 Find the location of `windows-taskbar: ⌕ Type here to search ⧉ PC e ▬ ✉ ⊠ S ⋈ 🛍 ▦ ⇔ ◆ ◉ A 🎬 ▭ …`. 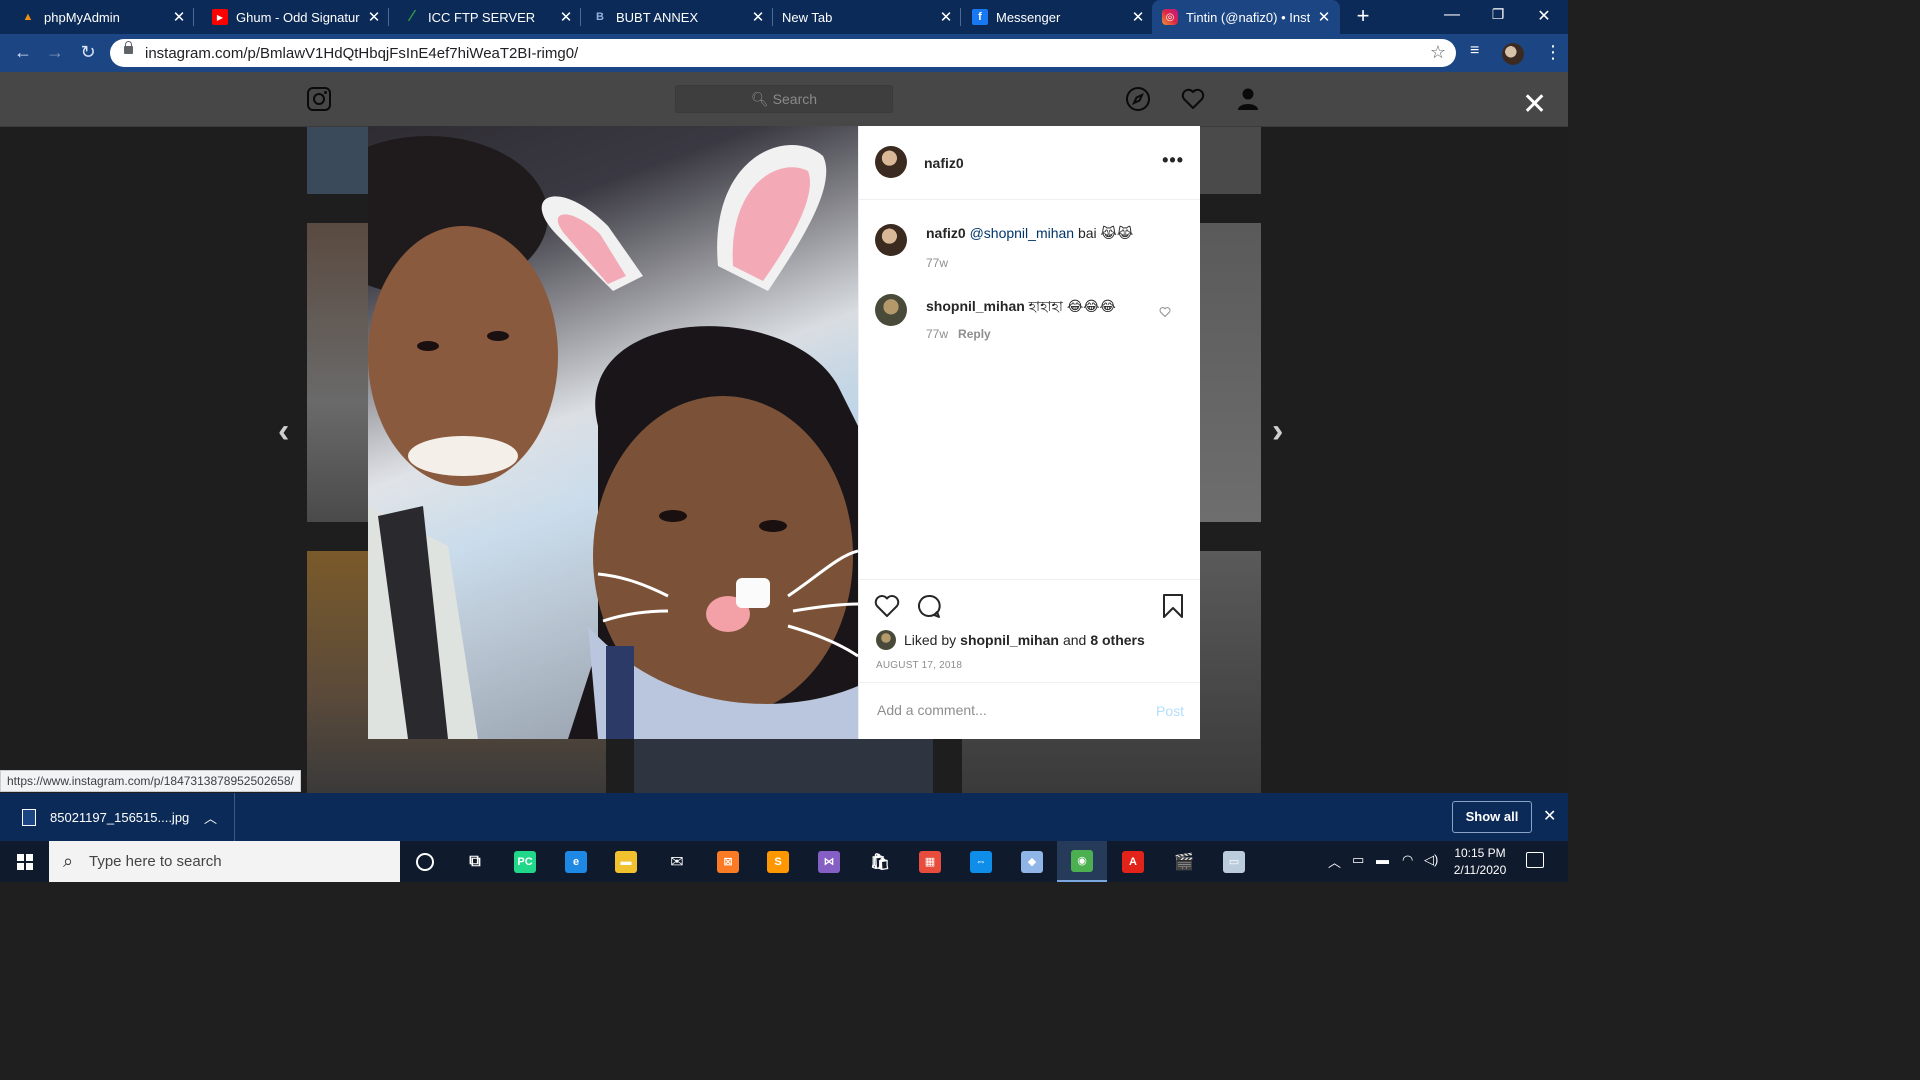

windows-taskbar: ⌕ Type here to search ⧉ PC e ▬ ✉ ⊠ S ⋈ 🛍 ▦ ⇔ ◆ ◉ A 🎬 ▭ … is located at coordinates (784, 861).